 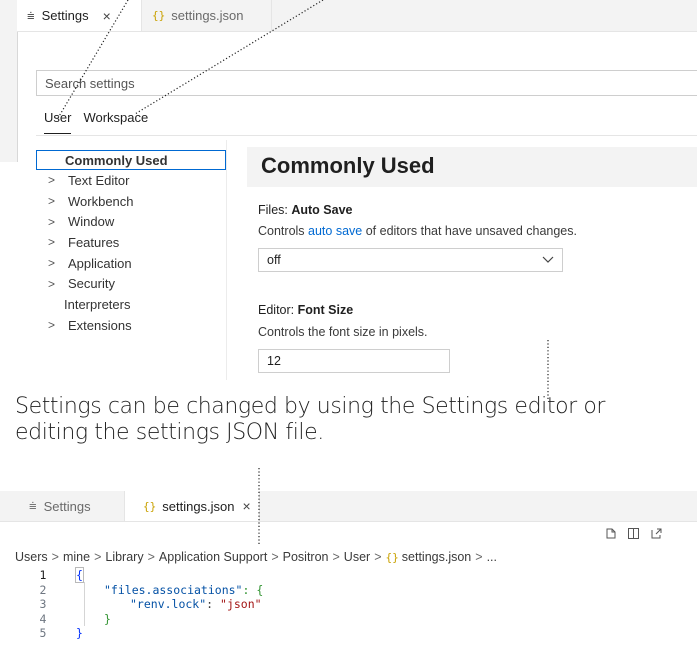 What do you see at coordinates (306, 557) in the screenshot?
I see `breadcrumb-item: Positron` at bounding box center [306, 557].